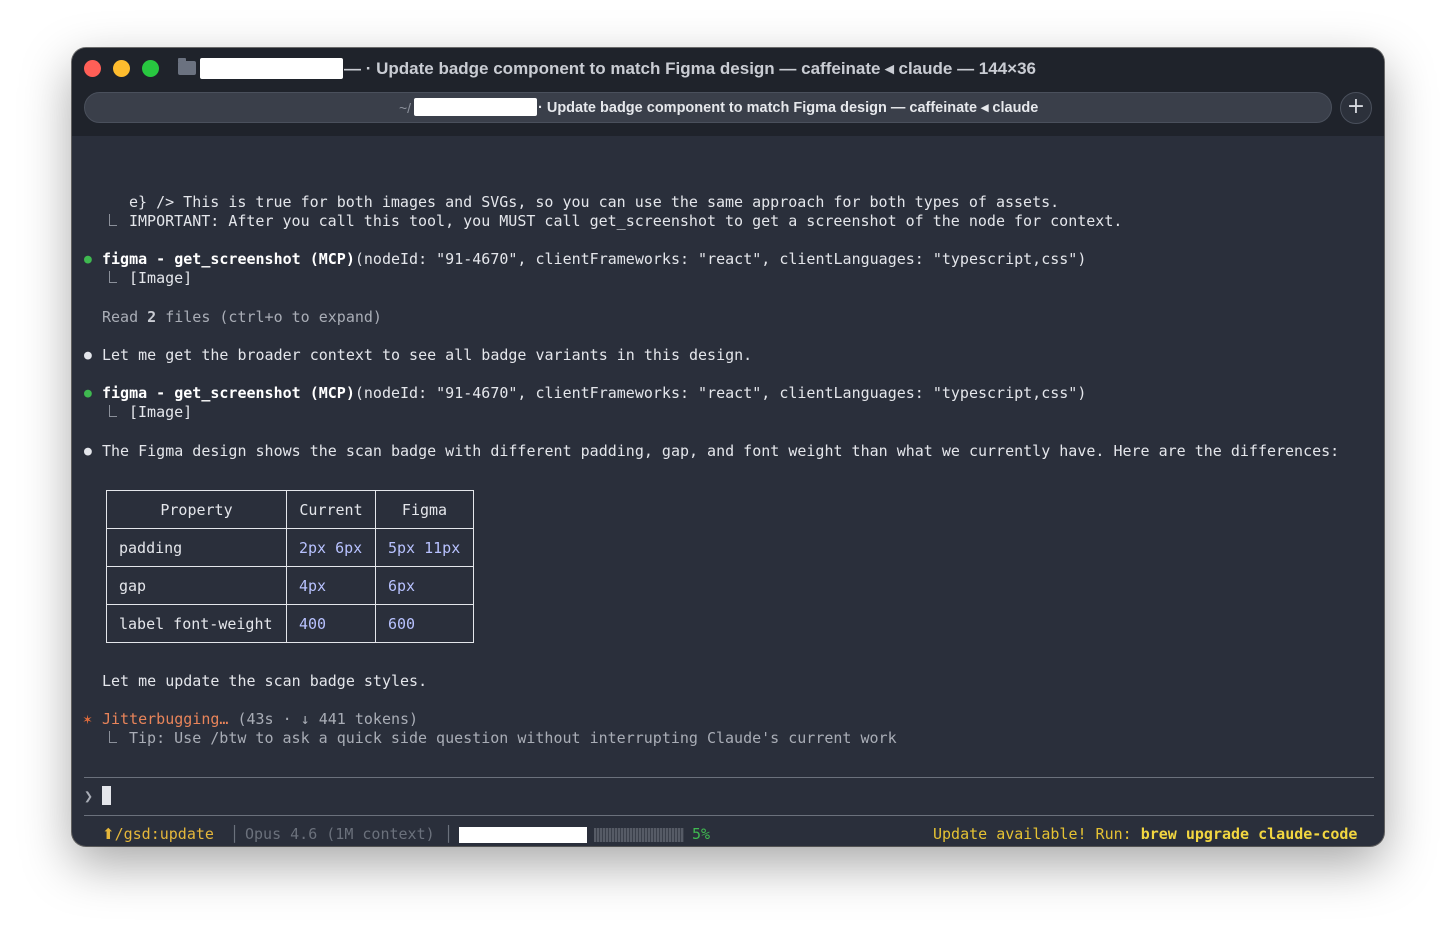 This screenshot has height=941, width=1456. What do you see at coordinates (331, 623) in the screenshot?
I see `table-cell: 400` at bounding box center [331, 623].